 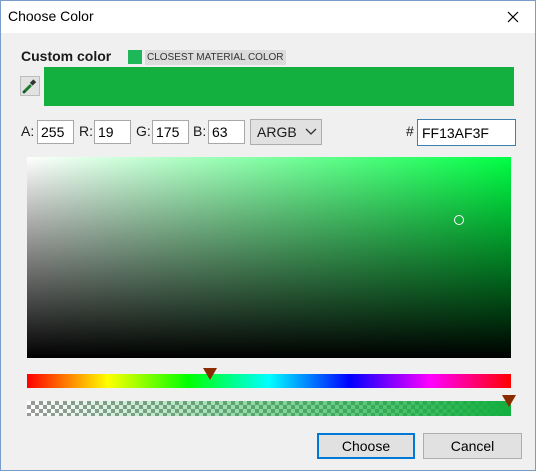 What do you see at coordinates (268, 17) in the screenshot?
I see `title-bar: Choose Color` at bounding box center [268, 17].